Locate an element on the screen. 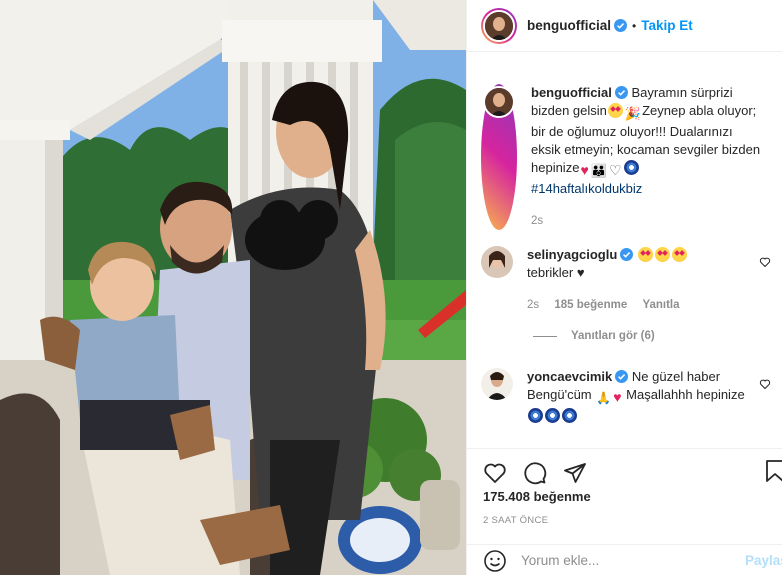 Image resolution: width=782 pixels, height=575 pixels. action-icons is located at coordinates (543, 473).